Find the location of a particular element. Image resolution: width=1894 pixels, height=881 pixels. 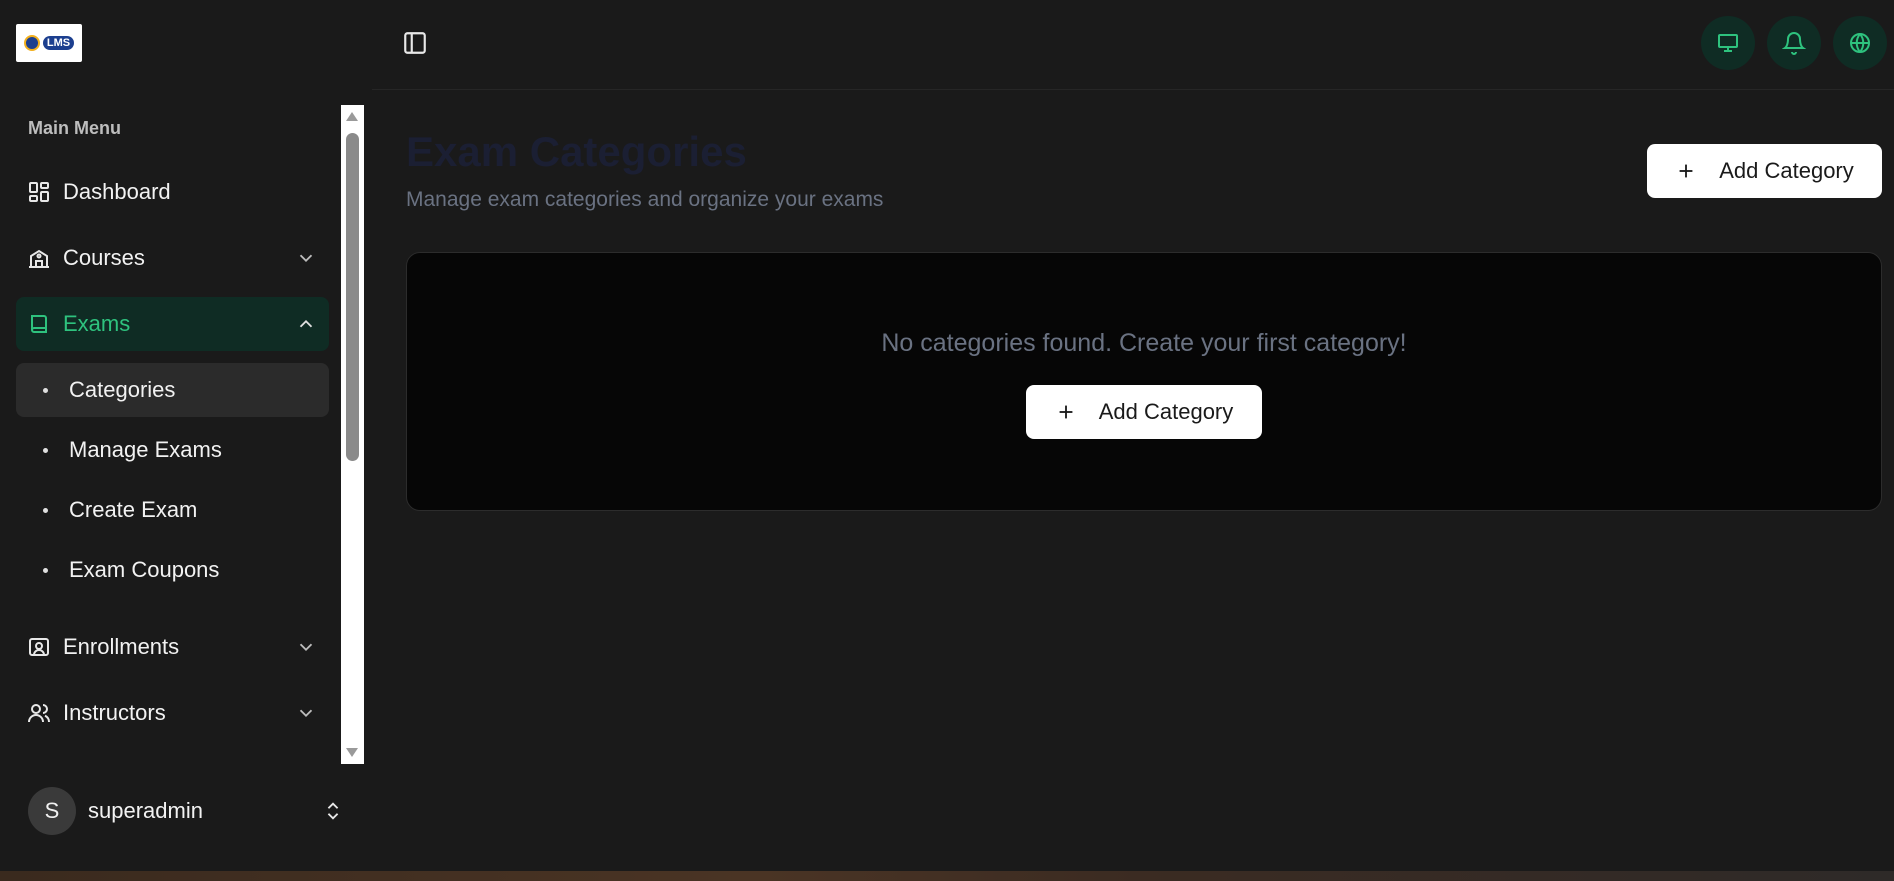

monitor-button is located at coordinates (1728, 43).